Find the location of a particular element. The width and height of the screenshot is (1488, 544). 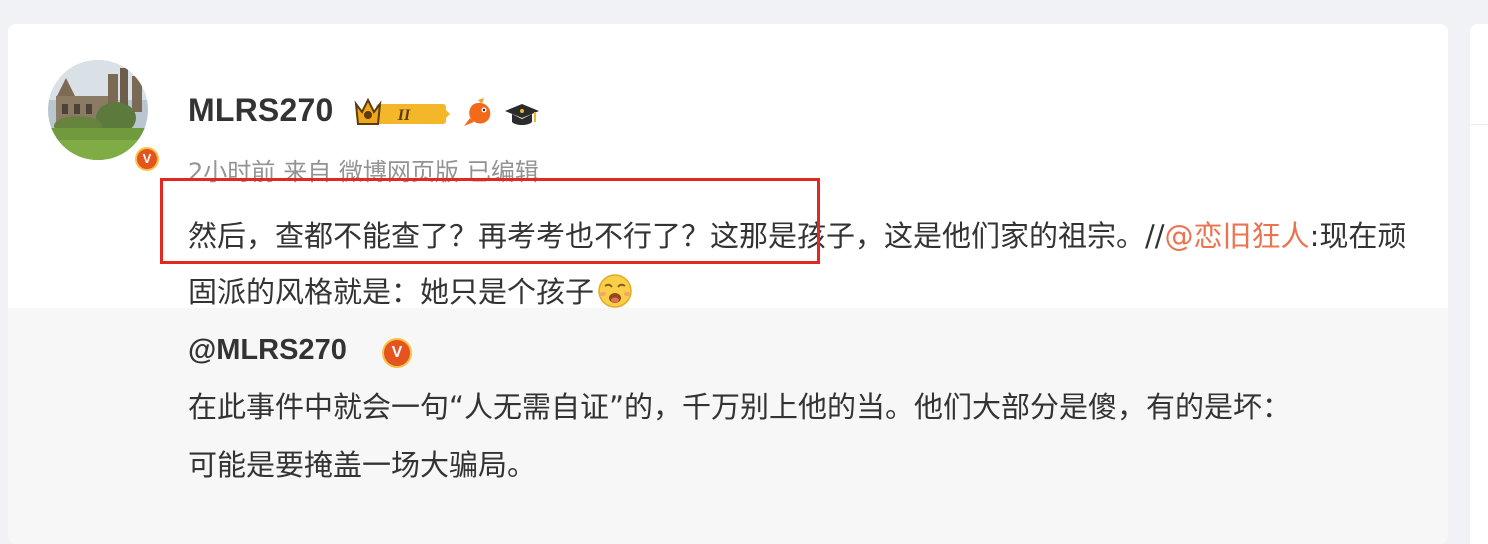

divider is located at coordinates (1479, 124).